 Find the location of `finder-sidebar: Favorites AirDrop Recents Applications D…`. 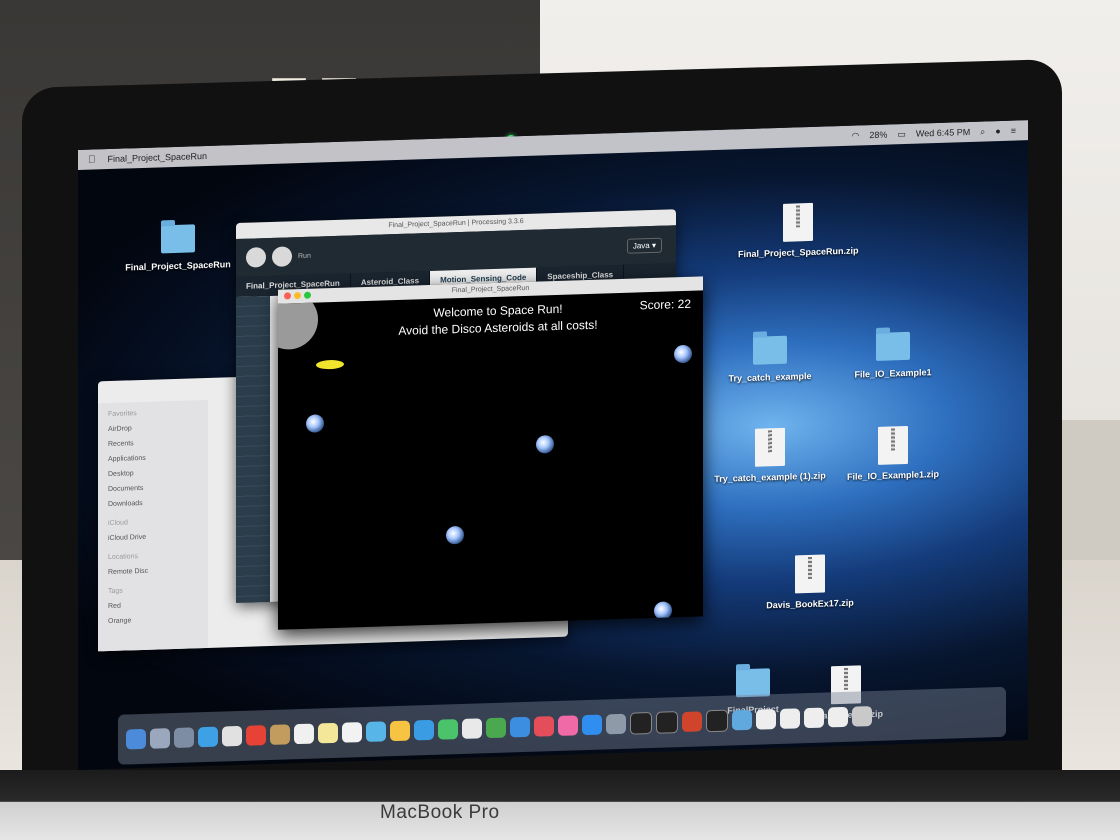

finder-sidebar: Favorites AirDrop Recents Applications D… is located at coordinates (153, 525).